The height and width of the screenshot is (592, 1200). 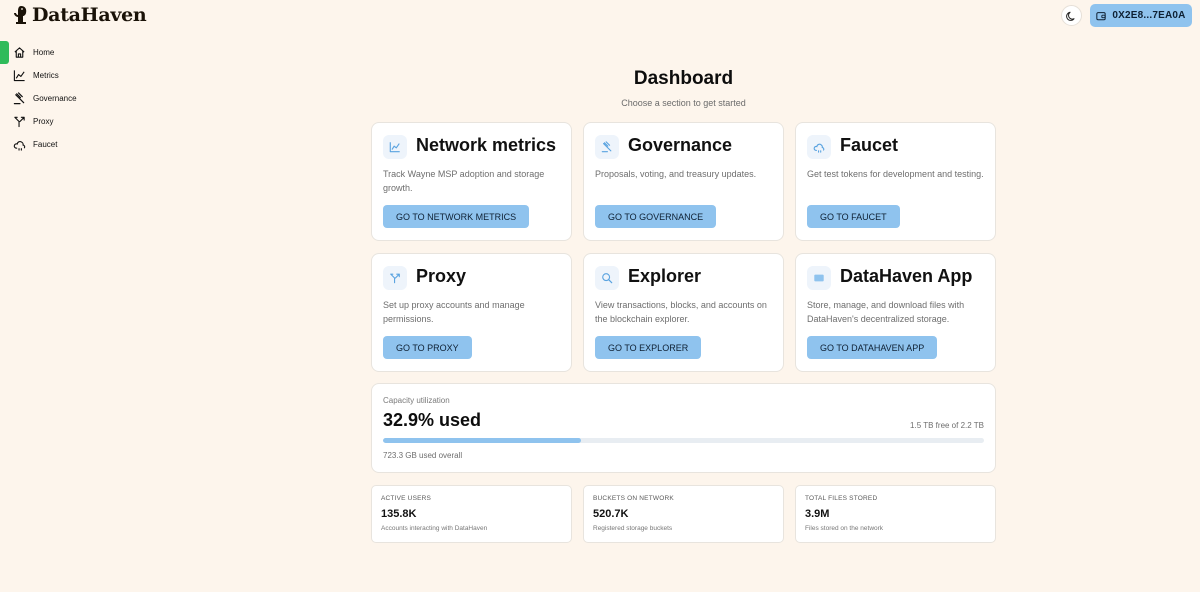 I want to click on page-title: Dashboard, so click(x=683, y=78).